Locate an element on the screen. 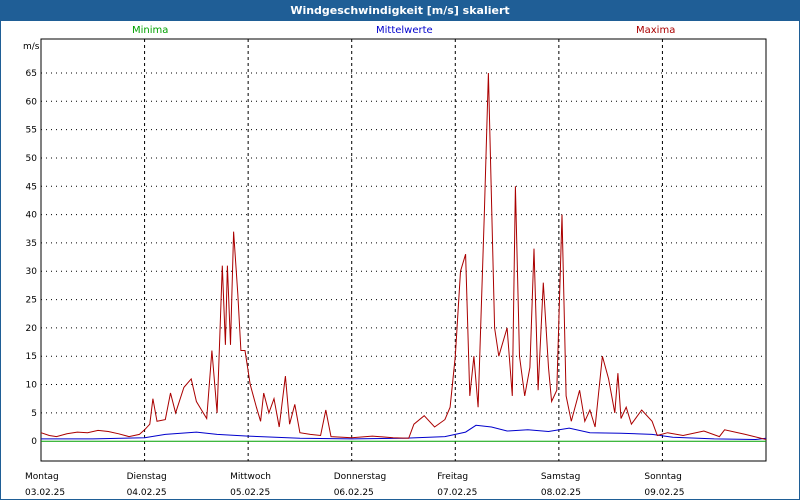  day-name: Freitag is located at coordinates (453, 477).